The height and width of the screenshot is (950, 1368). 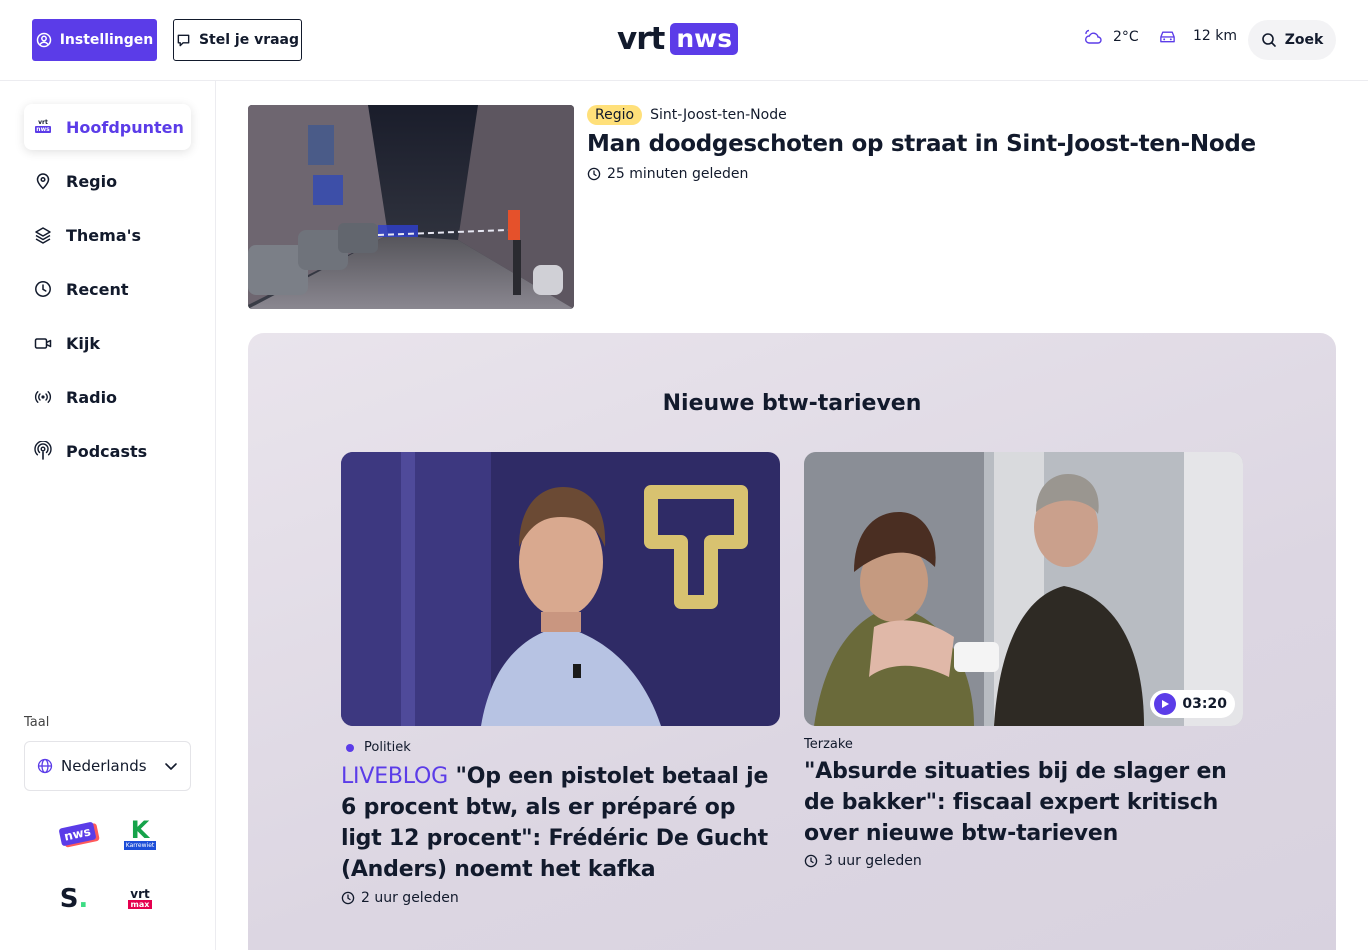 What do you see at coordinates (125, 127) in the screenshot?
I see `sidebar-item-label: Hoofdpunten` at bounding box center [125, 127].